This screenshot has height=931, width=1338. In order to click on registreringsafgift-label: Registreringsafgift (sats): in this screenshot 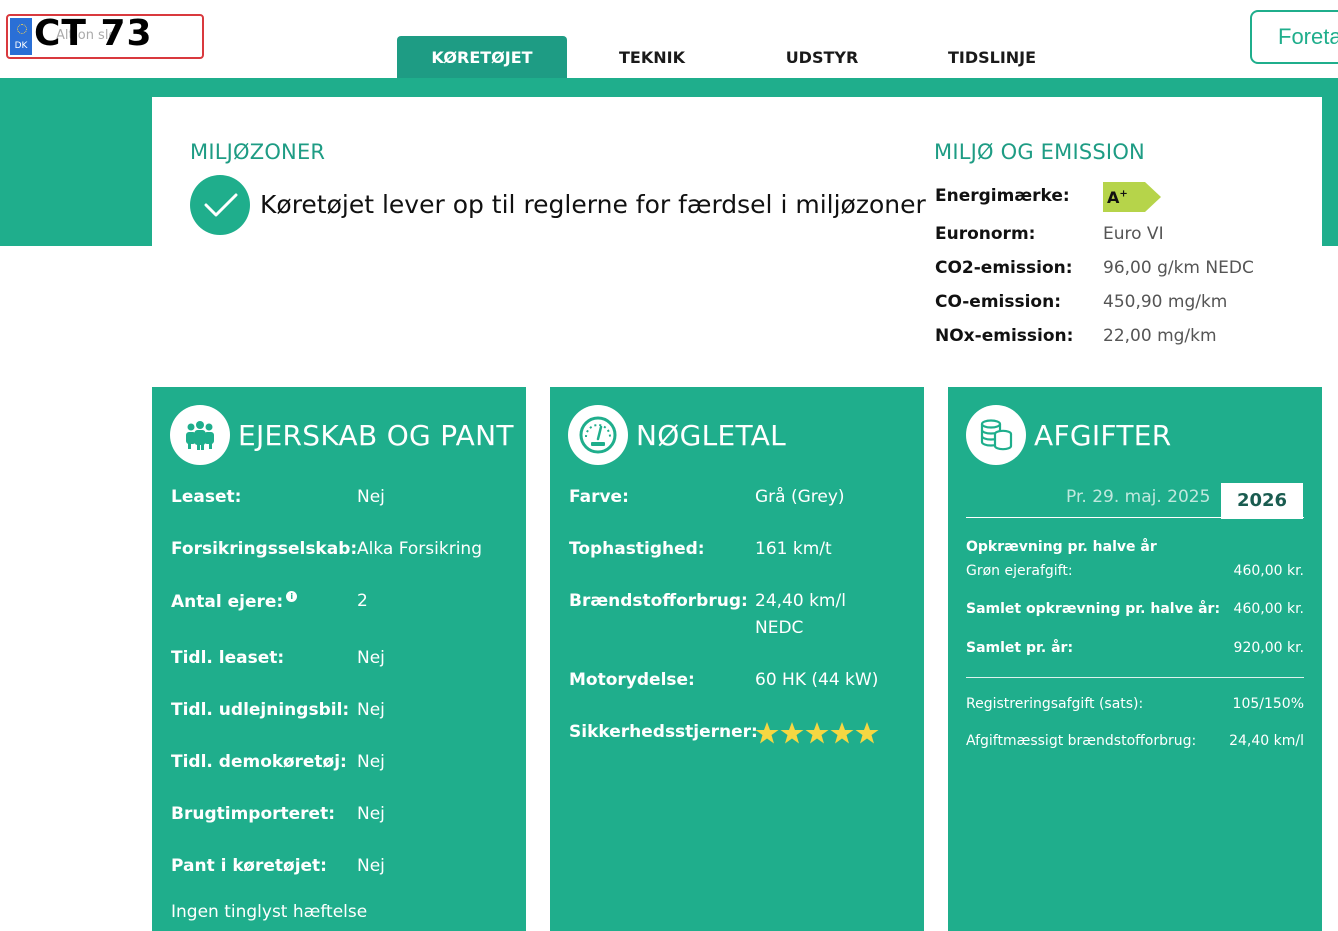, I will do `click(1055, 704)`.